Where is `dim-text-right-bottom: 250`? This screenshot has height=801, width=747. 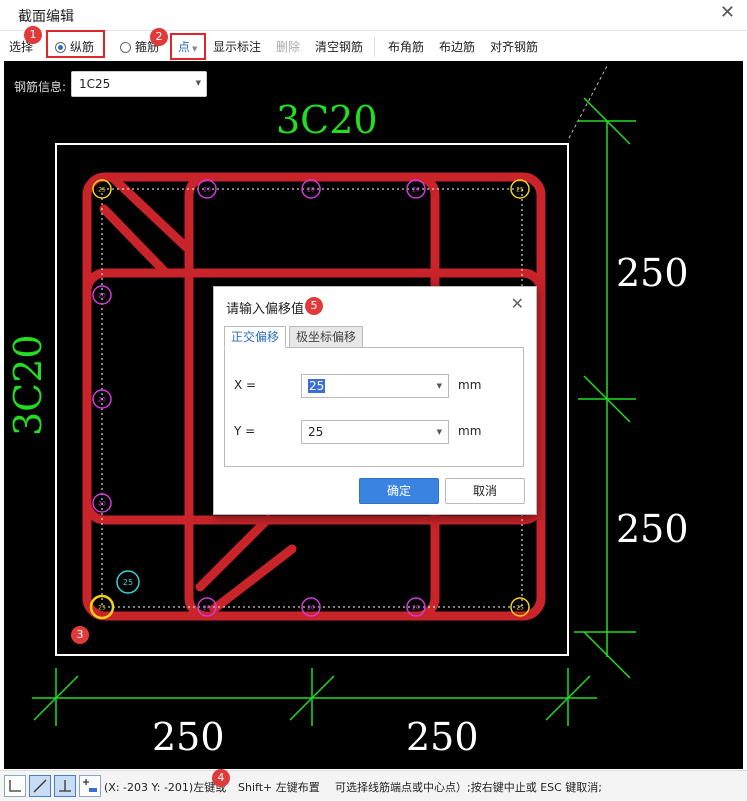
dim-text-right-bottom: 250 is located at coordinates (652, 529).